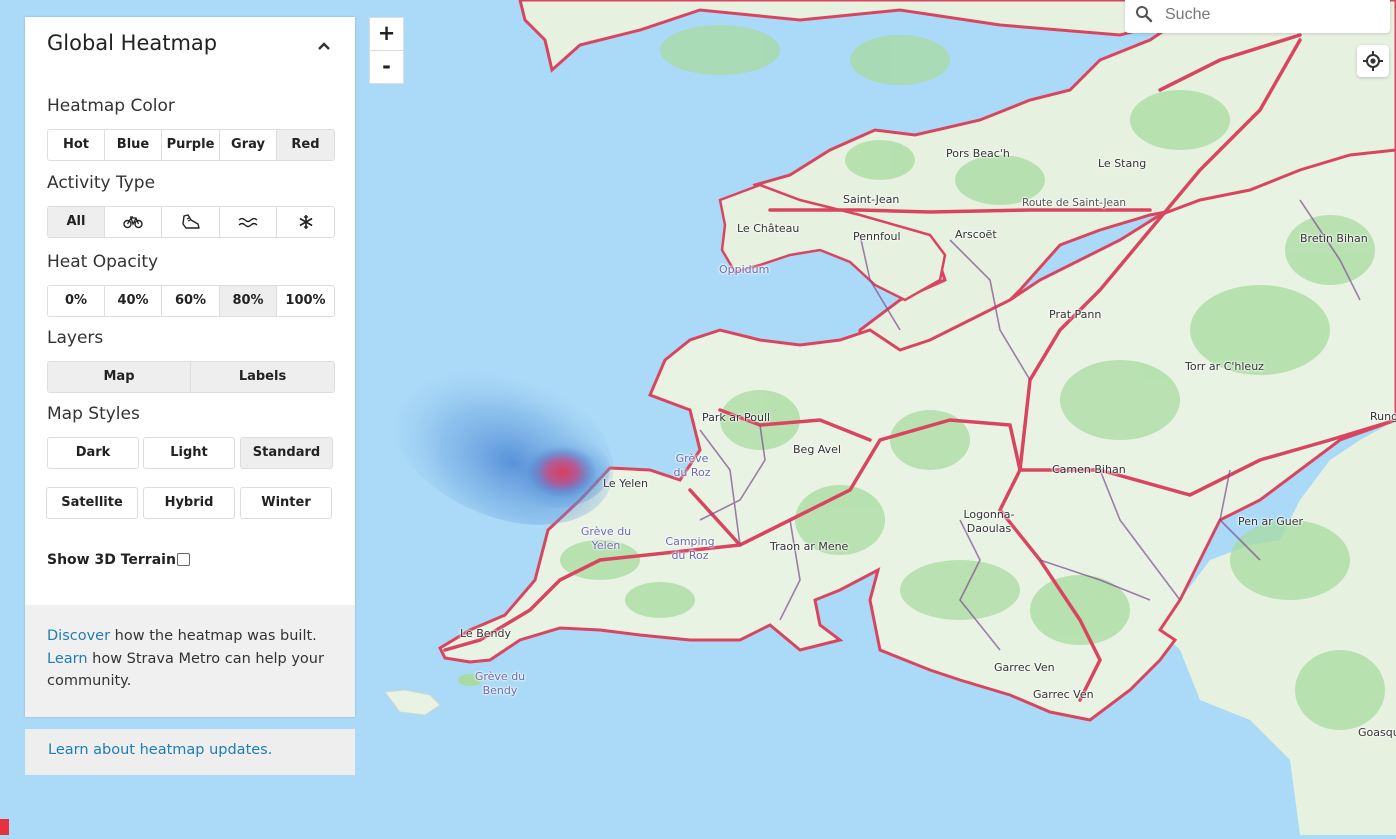 The width and height of the screenshot is (1396, 839). What do you see at coordinates (1224, 366) in the screenshot?
I see `label-torr-ar-chleuz: Torr ar C'hleuz` at bounding box center [1224, 366].